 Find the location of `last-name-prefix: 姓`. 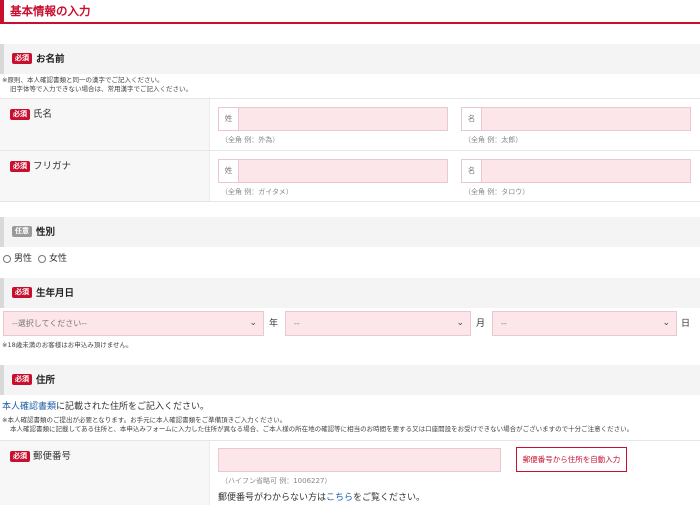

last-name-prefix: 姓 is located at coordinates (229, 119).